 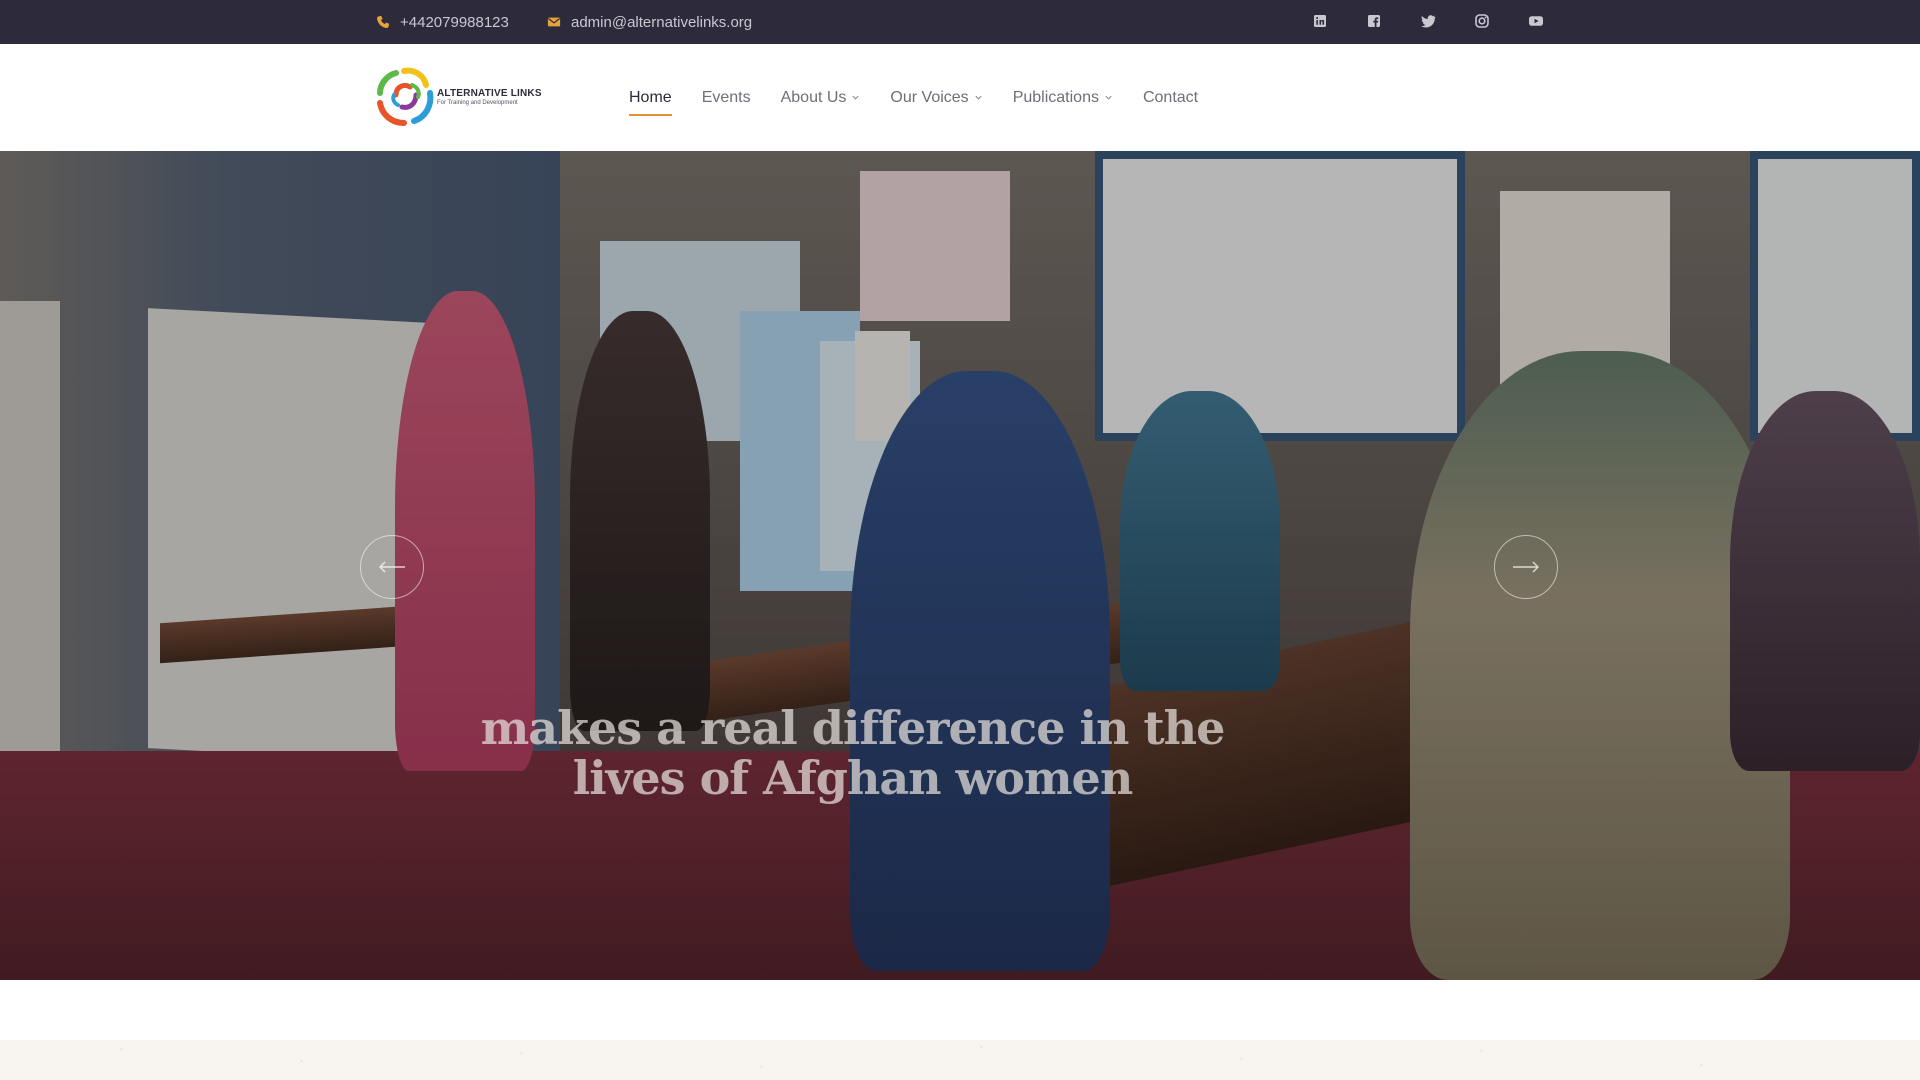 I want to click on nav-item-home: Home, so click(x=650, y=98).